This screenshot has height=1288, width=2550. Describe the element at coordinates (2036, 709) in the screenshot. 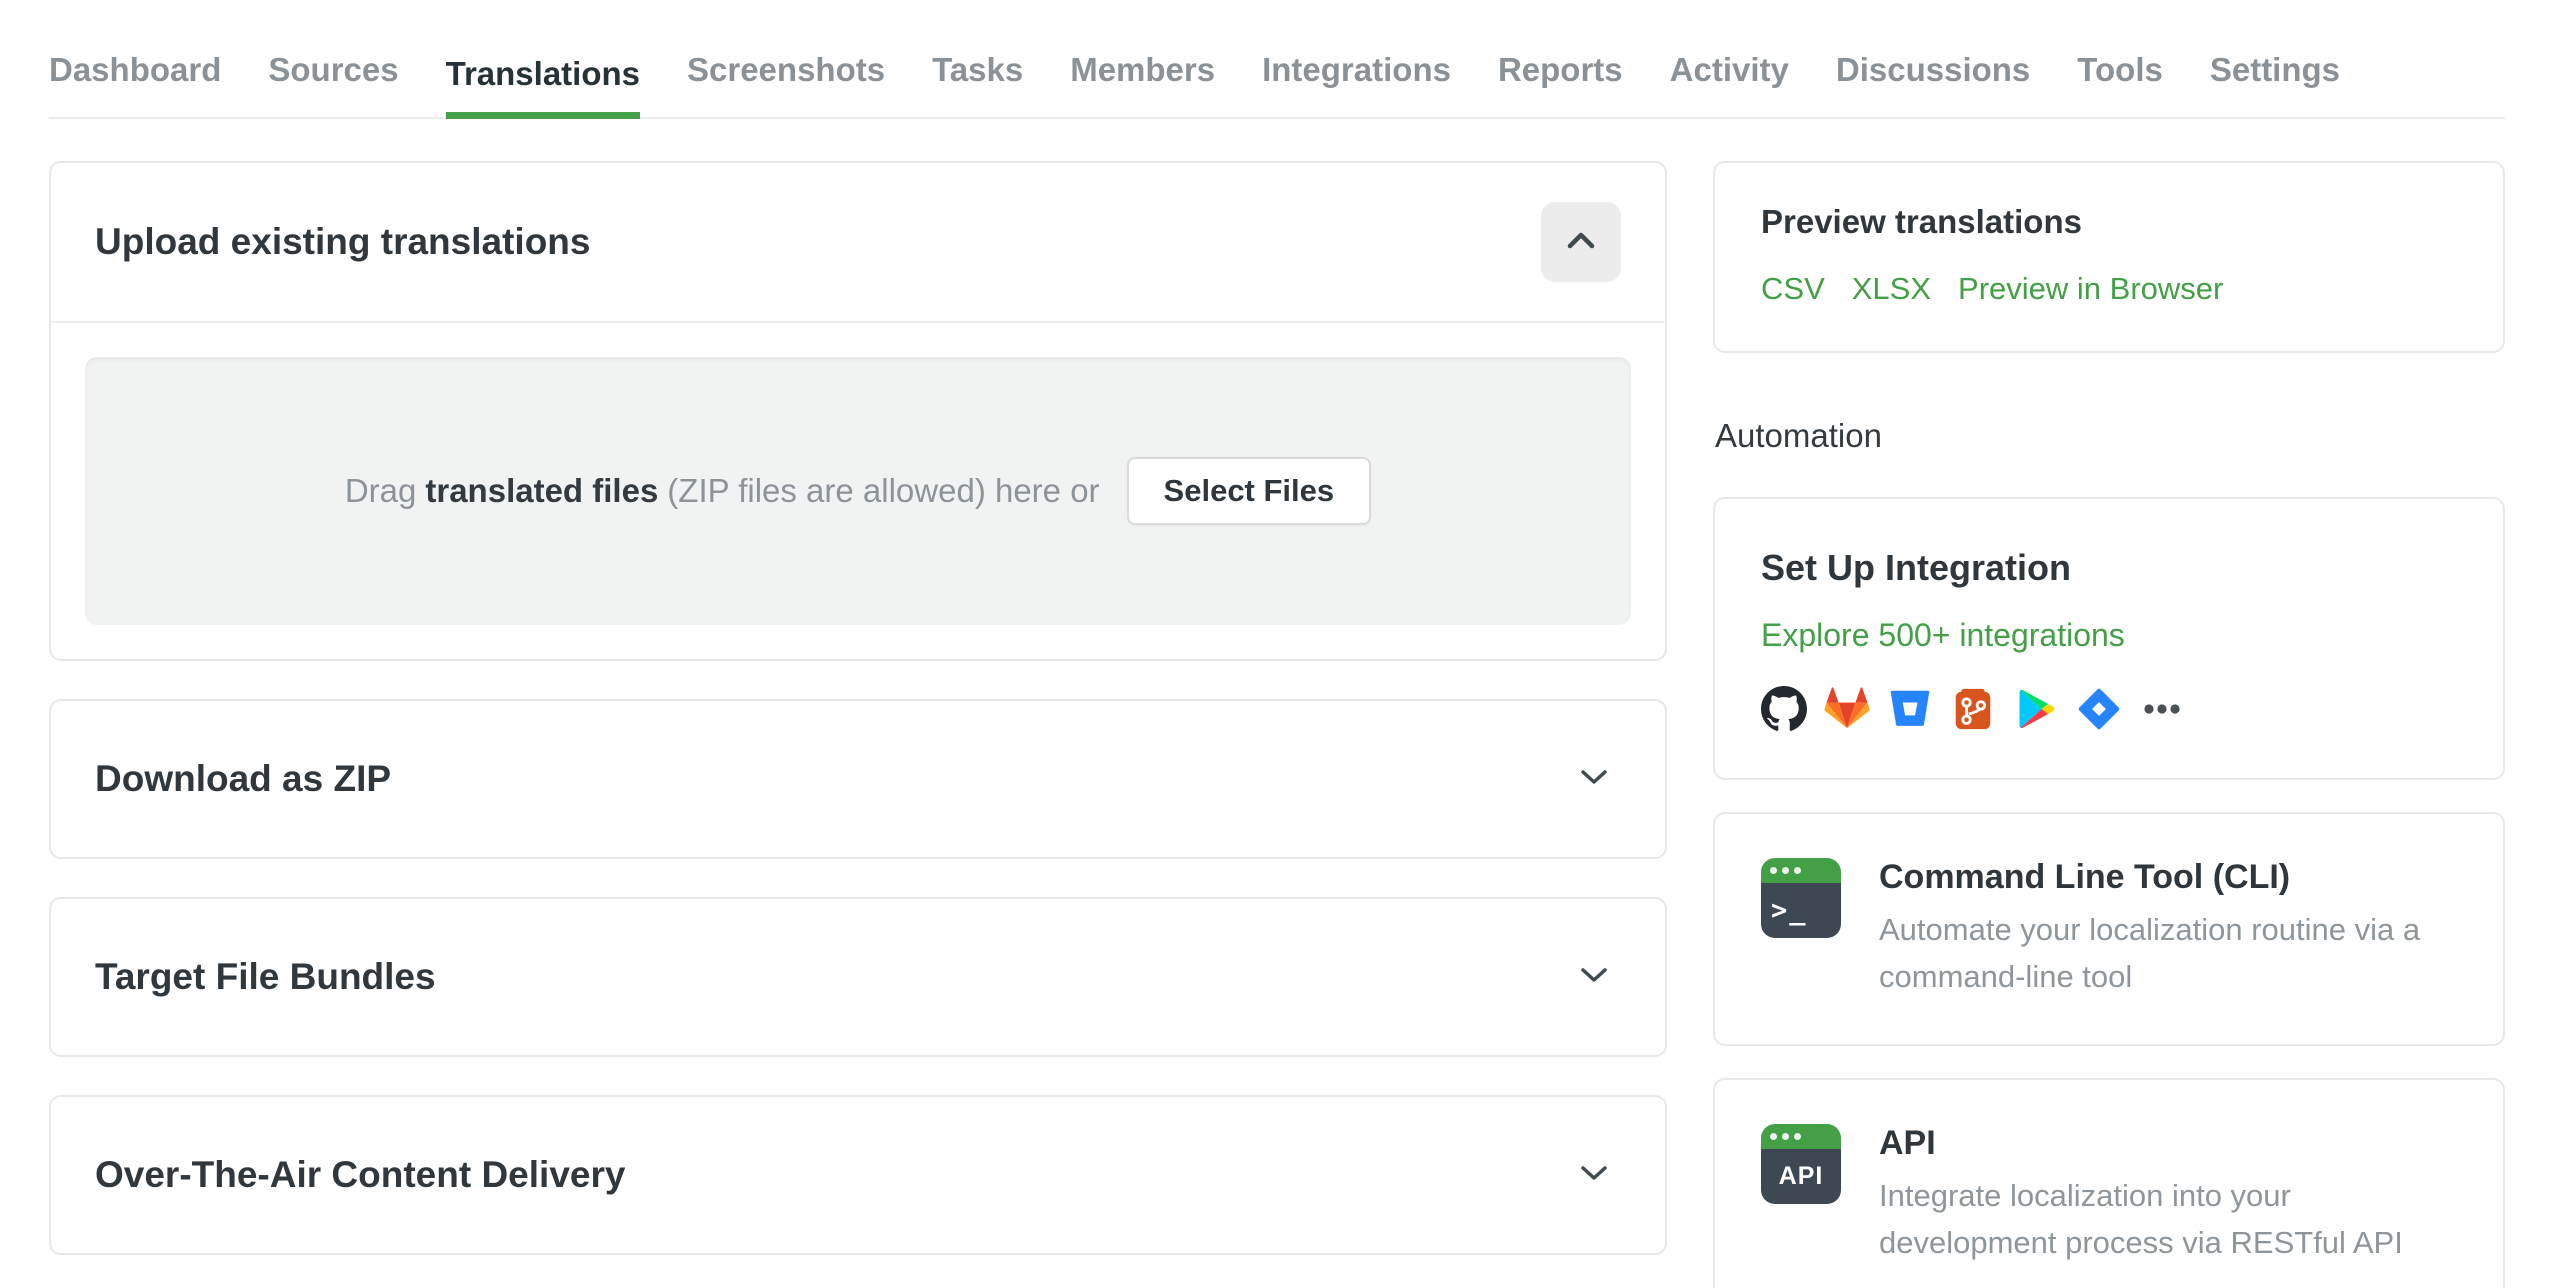

I see `google-play-icon` at that location.